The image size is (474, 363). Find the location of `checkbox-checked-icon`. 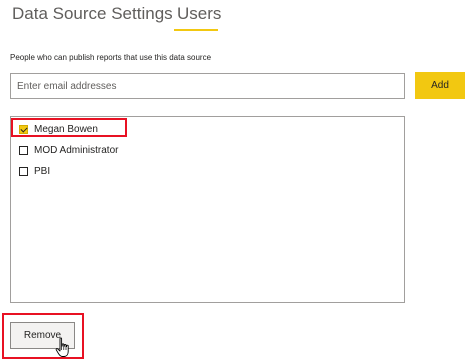

checkbox-checked-icon is located at coordinates (23, 129).